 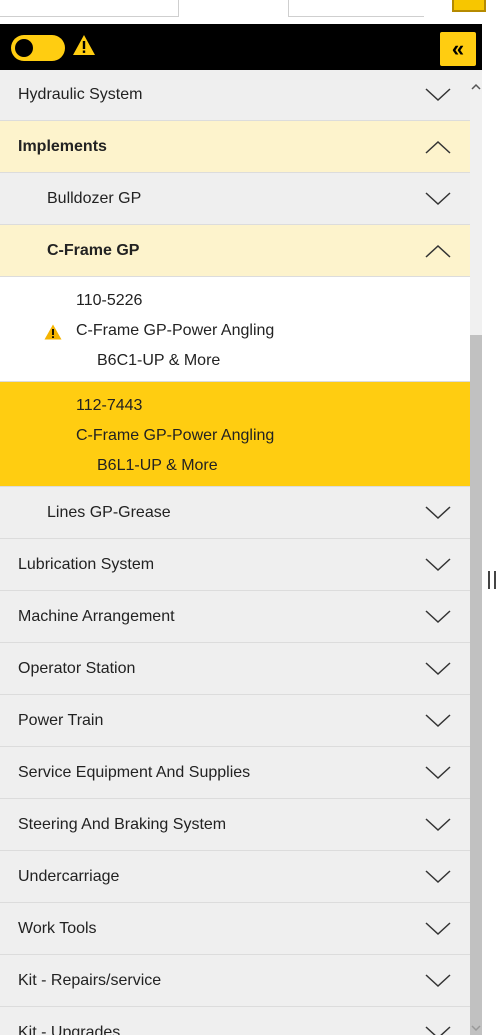 I want to click on tree-item-label: C-Frame GP, so click(x=93, y=250).